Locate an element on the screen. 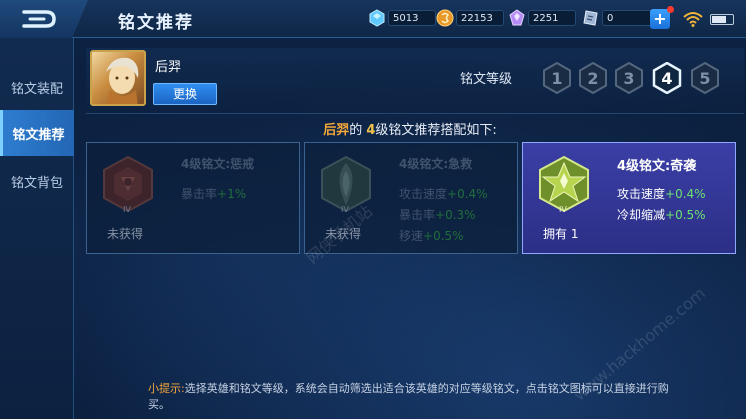  change-hero-button: 更换 is located at coordinates (185, 94).